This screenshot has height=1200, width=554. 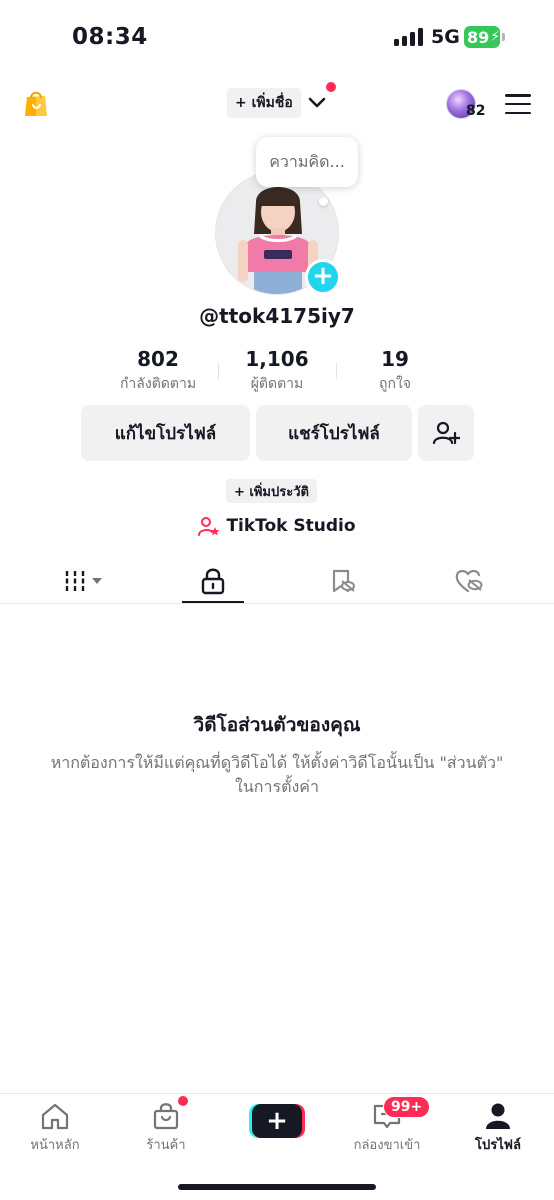 I want to click on studio-icon, so click(x=209, y=526).